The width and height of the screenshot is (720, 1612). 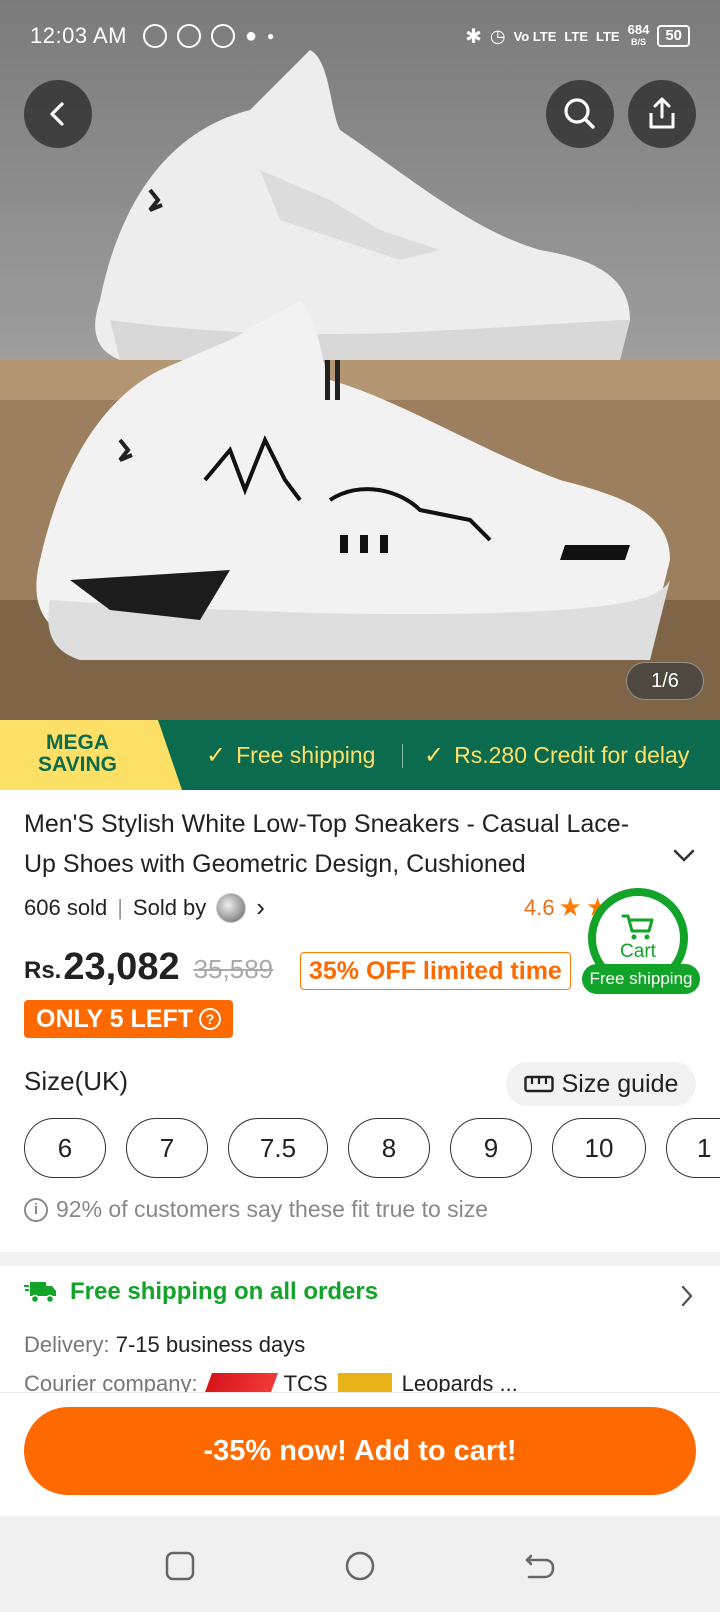 What do you see at coordinates (260, 907) in the screenshot?
I see `chevron-right-icon: ›` at bounding box center [260, 907].